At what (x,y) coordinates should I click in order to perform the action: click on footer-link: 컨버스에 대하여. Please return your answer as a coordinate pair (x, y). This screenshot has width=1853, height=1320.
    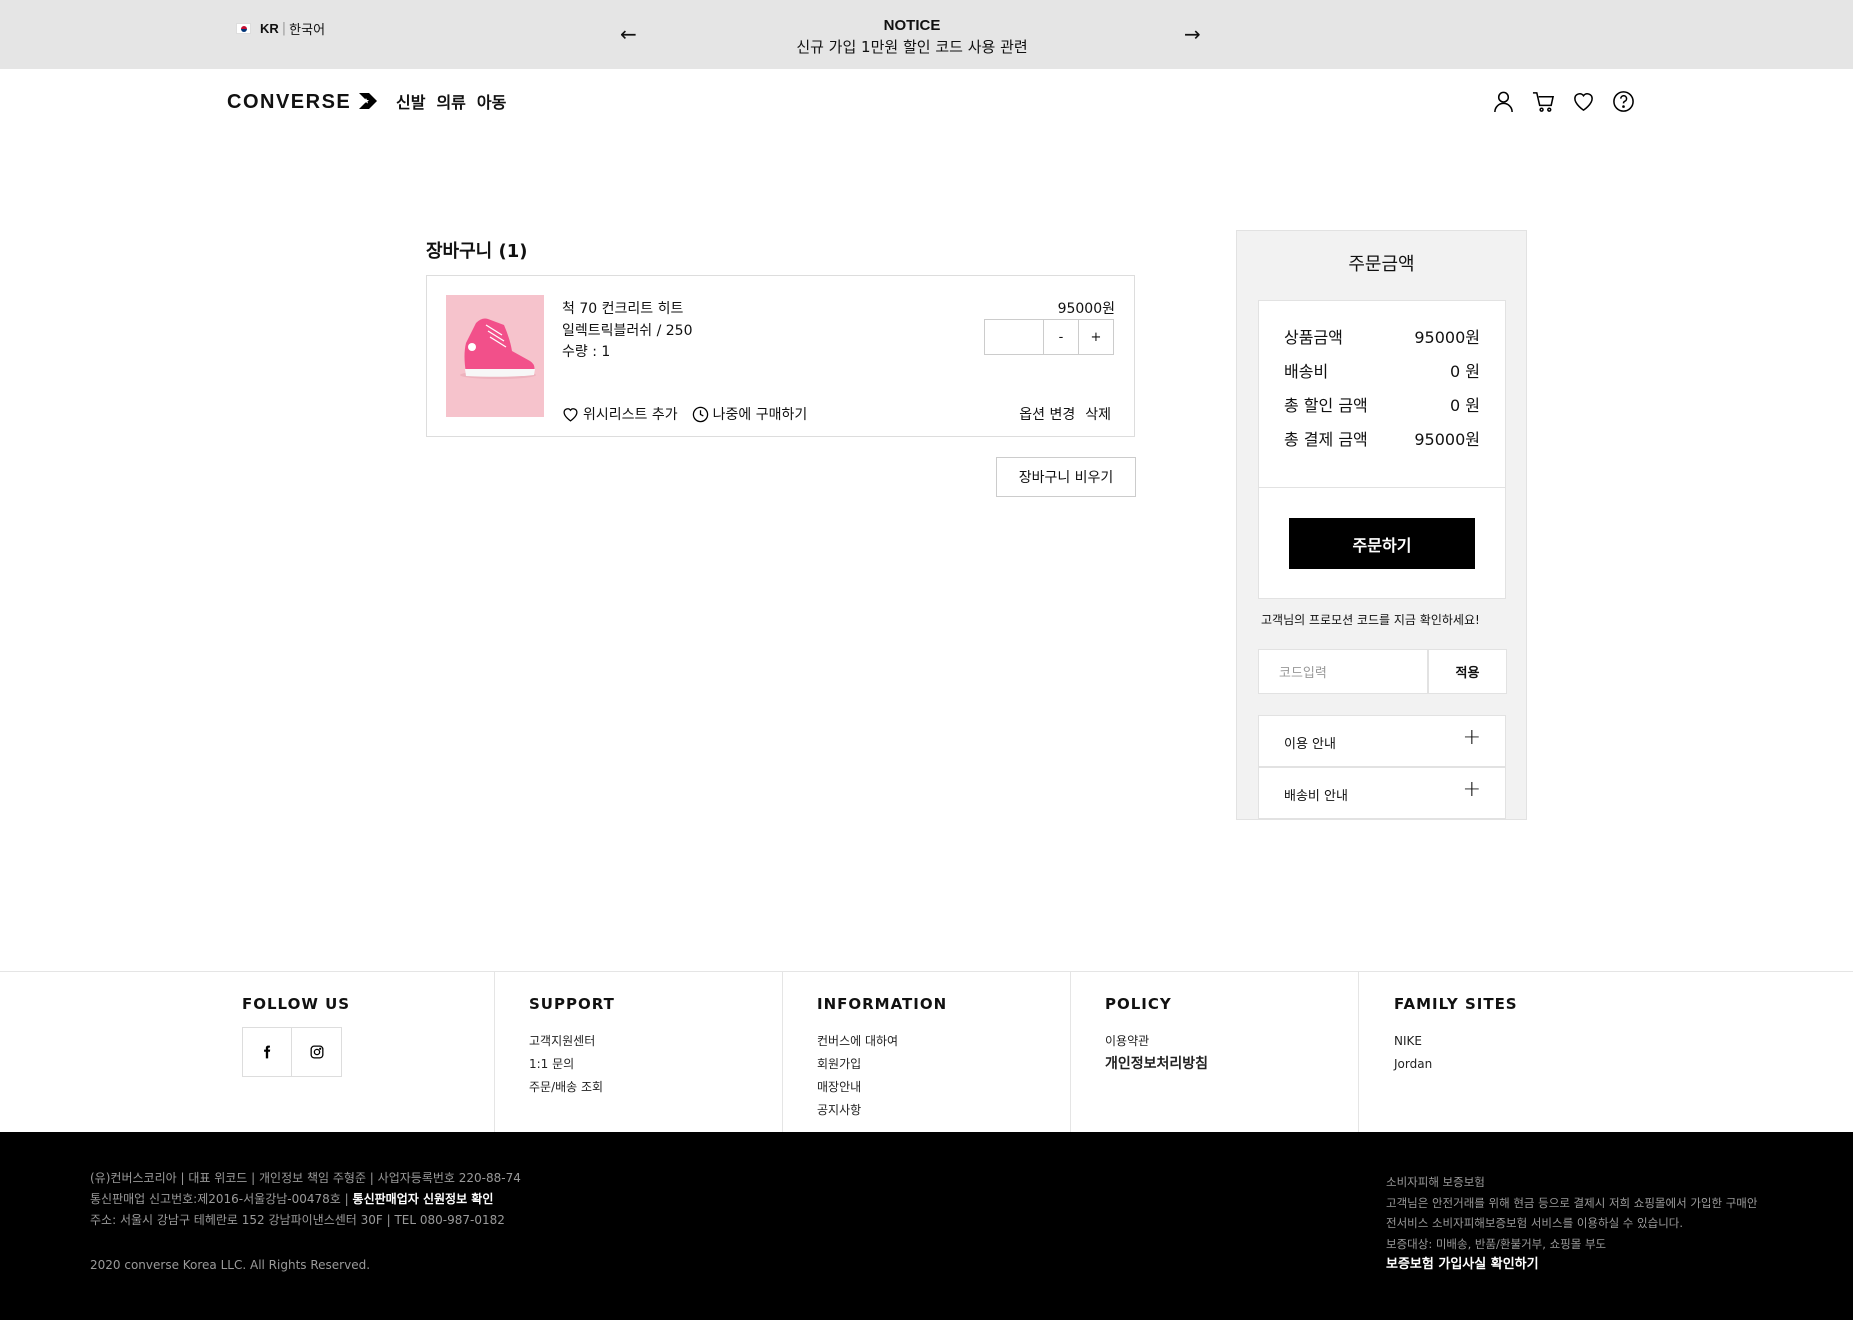
    Looking at the image, I should click on (857, 1041).